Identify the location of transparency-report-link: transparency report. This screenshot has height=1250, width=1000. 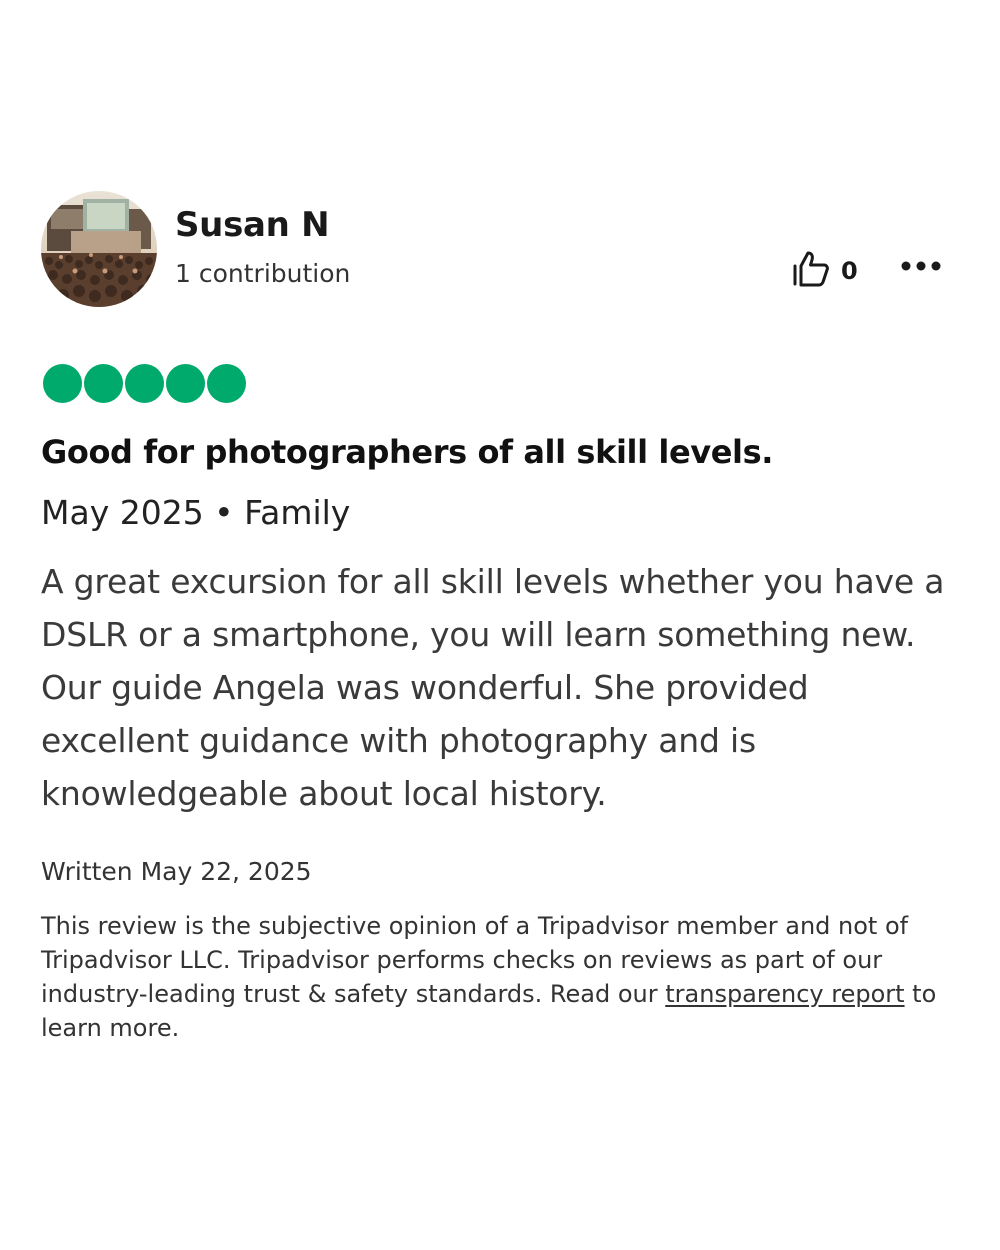
(784, 994).